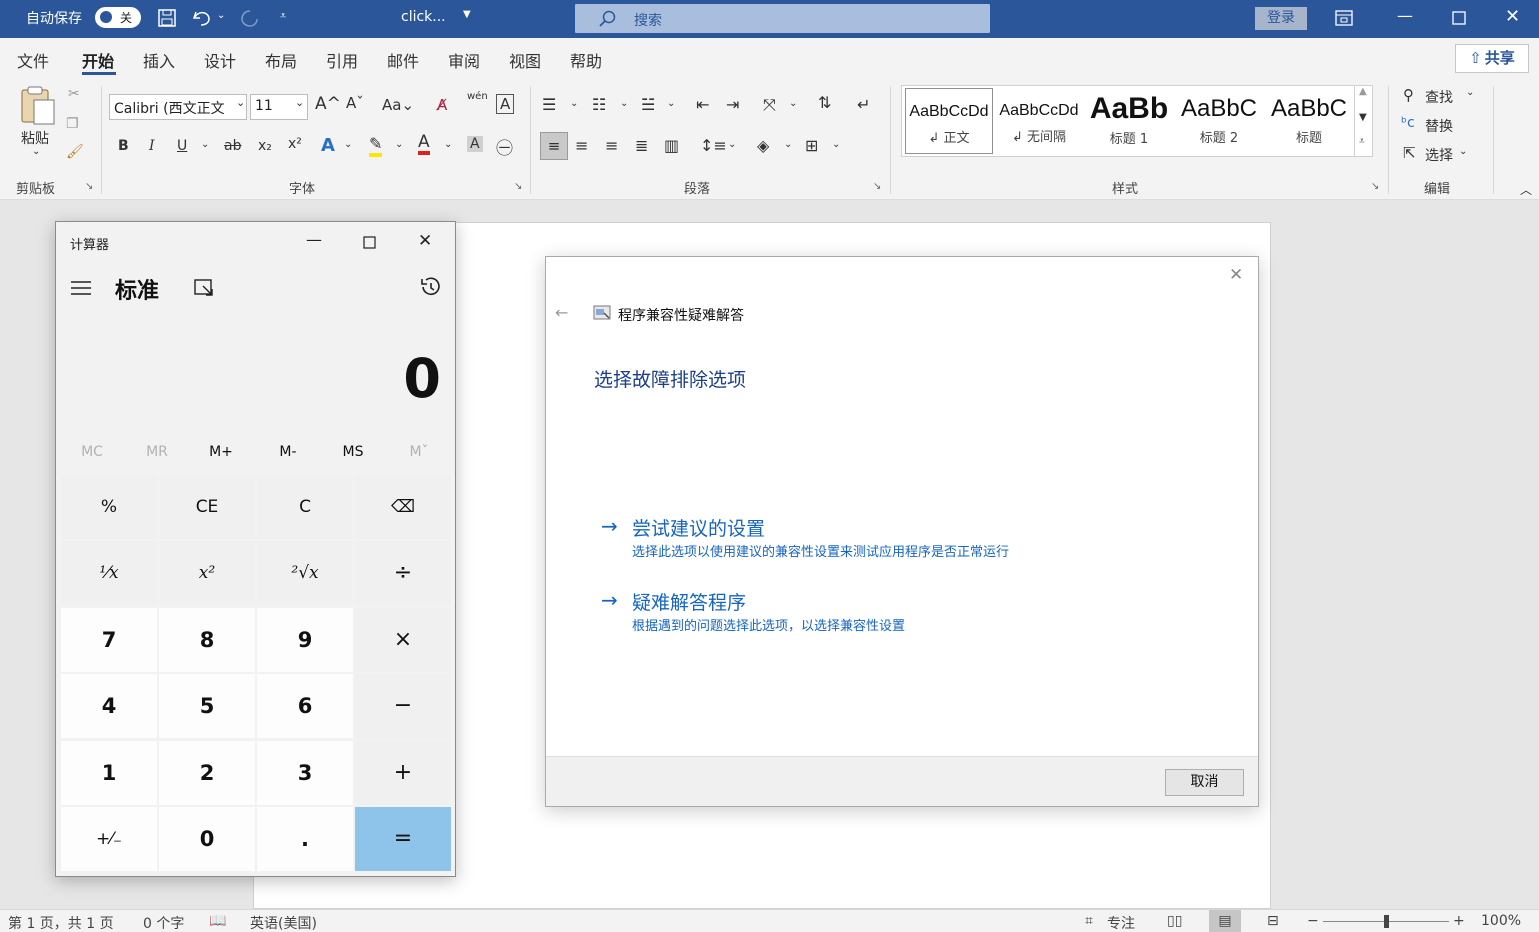  I want to click on print-layout-icon: ▤, so click(1225, 921).